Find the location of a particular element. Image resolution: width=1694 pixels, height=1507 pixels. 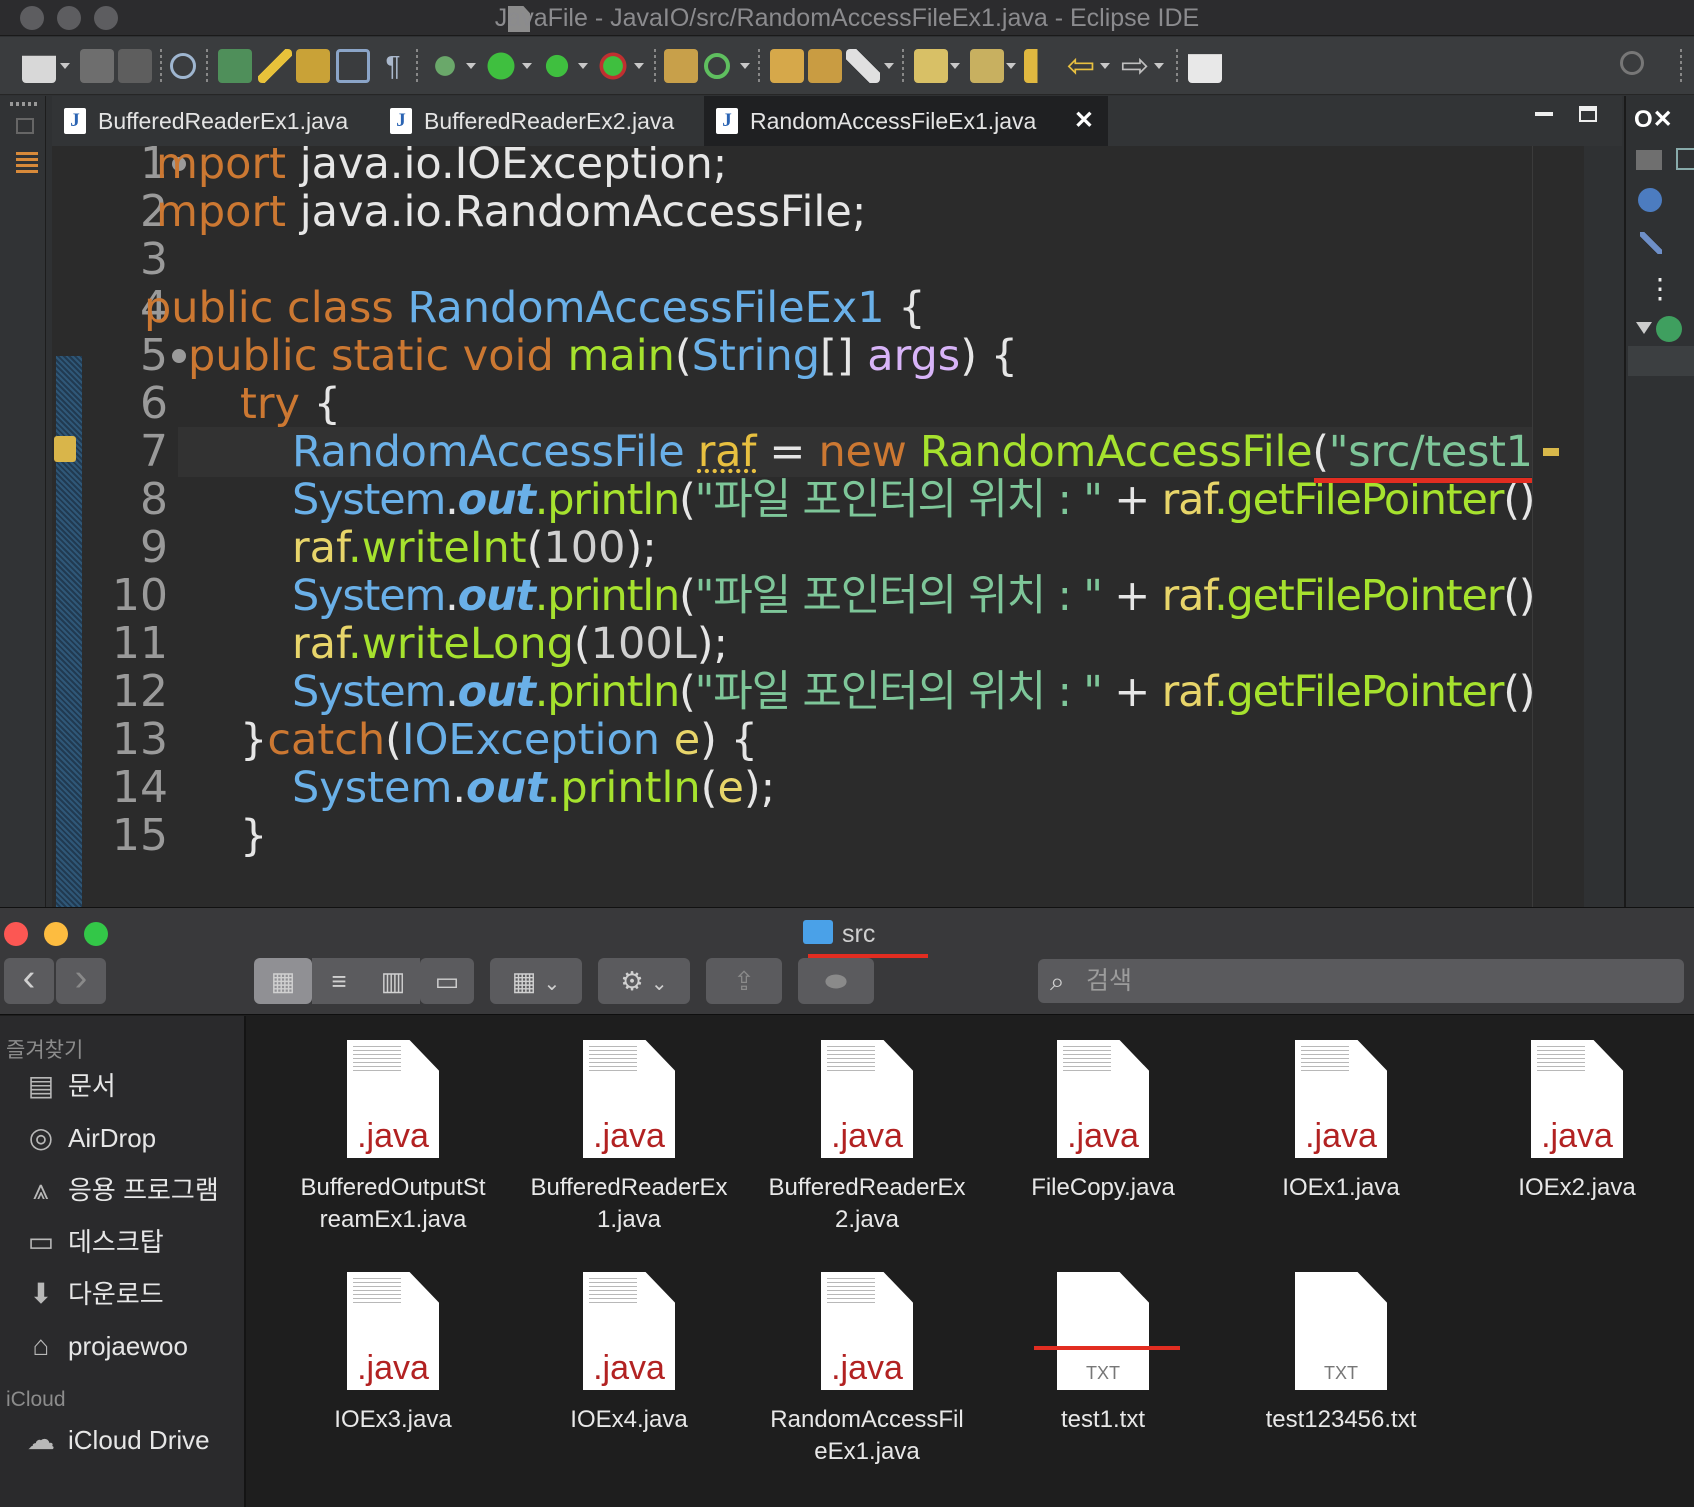

maximize-icon is located at coordinates (1588, 114).